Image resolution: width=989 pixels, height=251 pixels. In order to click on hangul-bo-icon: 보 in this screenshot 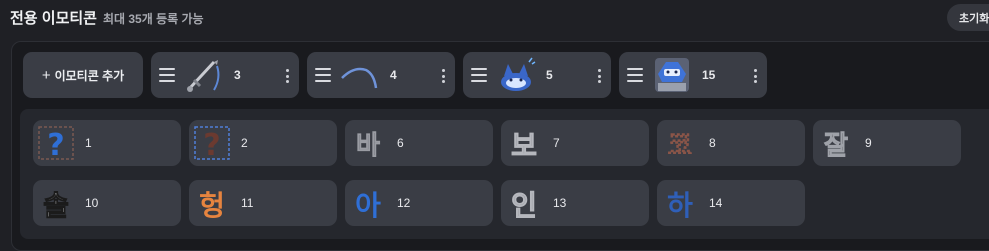, I will do `click(524, 146)`.